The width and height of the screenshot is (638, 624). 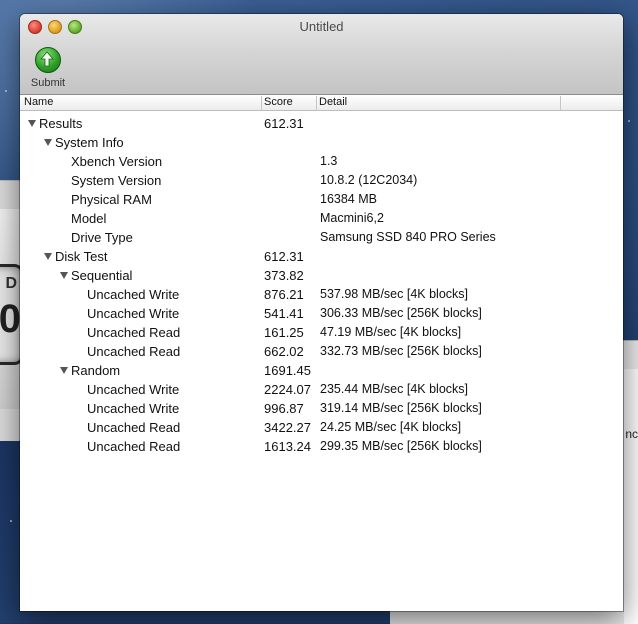 I want to click on row-name: Results, so click(x=61, y=123).